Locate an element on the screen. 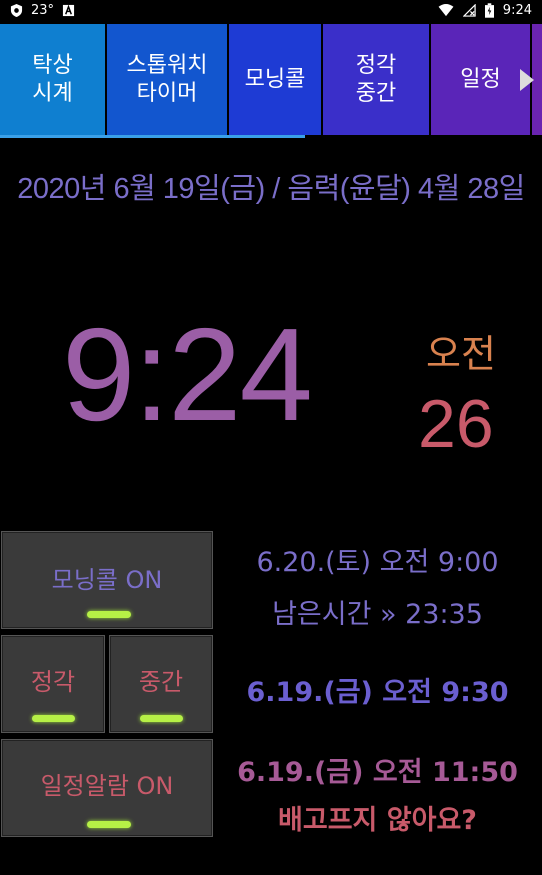 Image resolution: width=542 pixels, height=875 pixels. clock-seconds: 26 is located at coordinates (456, 424).